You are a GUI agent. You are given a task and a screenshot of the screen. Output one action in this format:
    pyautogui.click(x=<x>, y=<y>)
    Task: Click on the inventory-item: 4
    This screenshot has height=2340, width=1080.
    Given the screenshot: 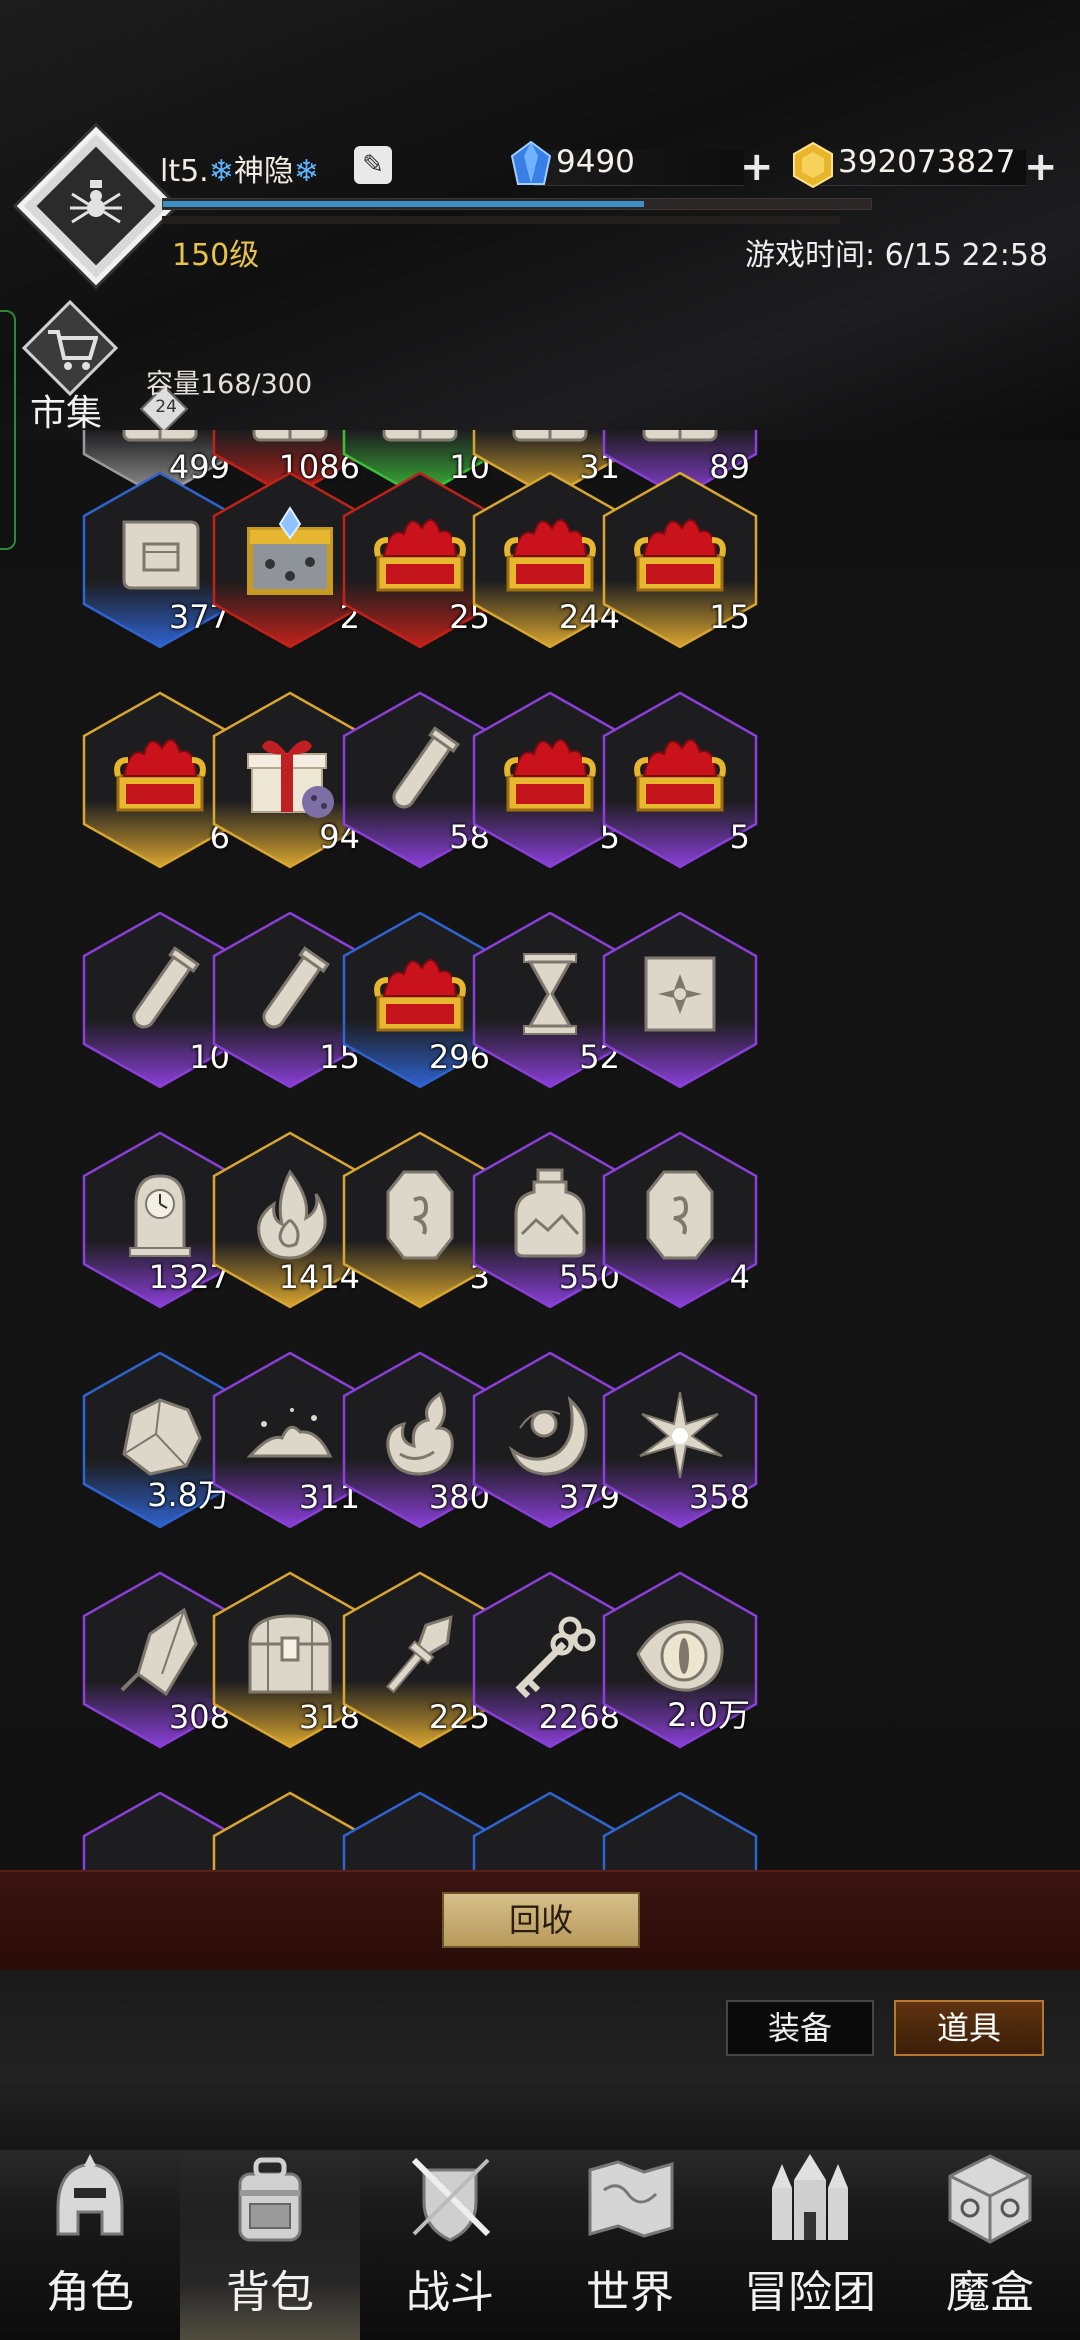 What is the action you would take?
    pyautogui.click(x=680, y=1220)
    